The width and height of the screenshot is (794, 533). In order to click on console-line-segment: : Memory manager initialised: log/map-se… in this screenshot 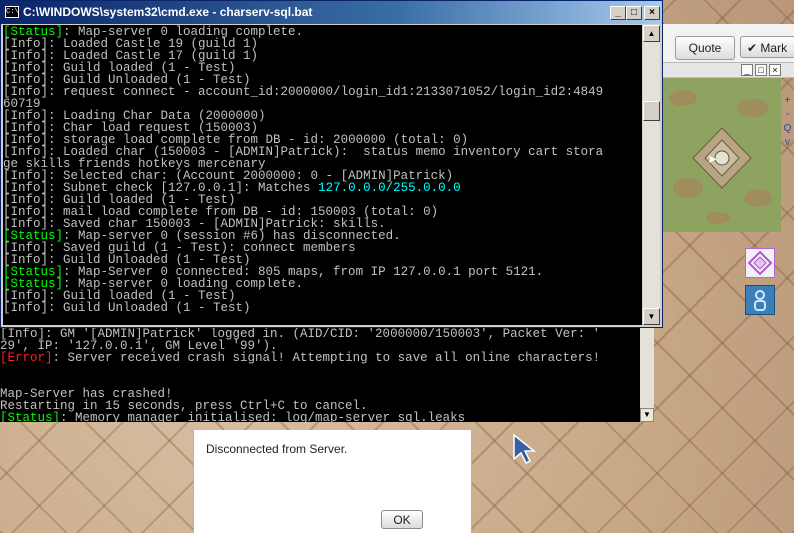, I will do `click(263, 416)`.